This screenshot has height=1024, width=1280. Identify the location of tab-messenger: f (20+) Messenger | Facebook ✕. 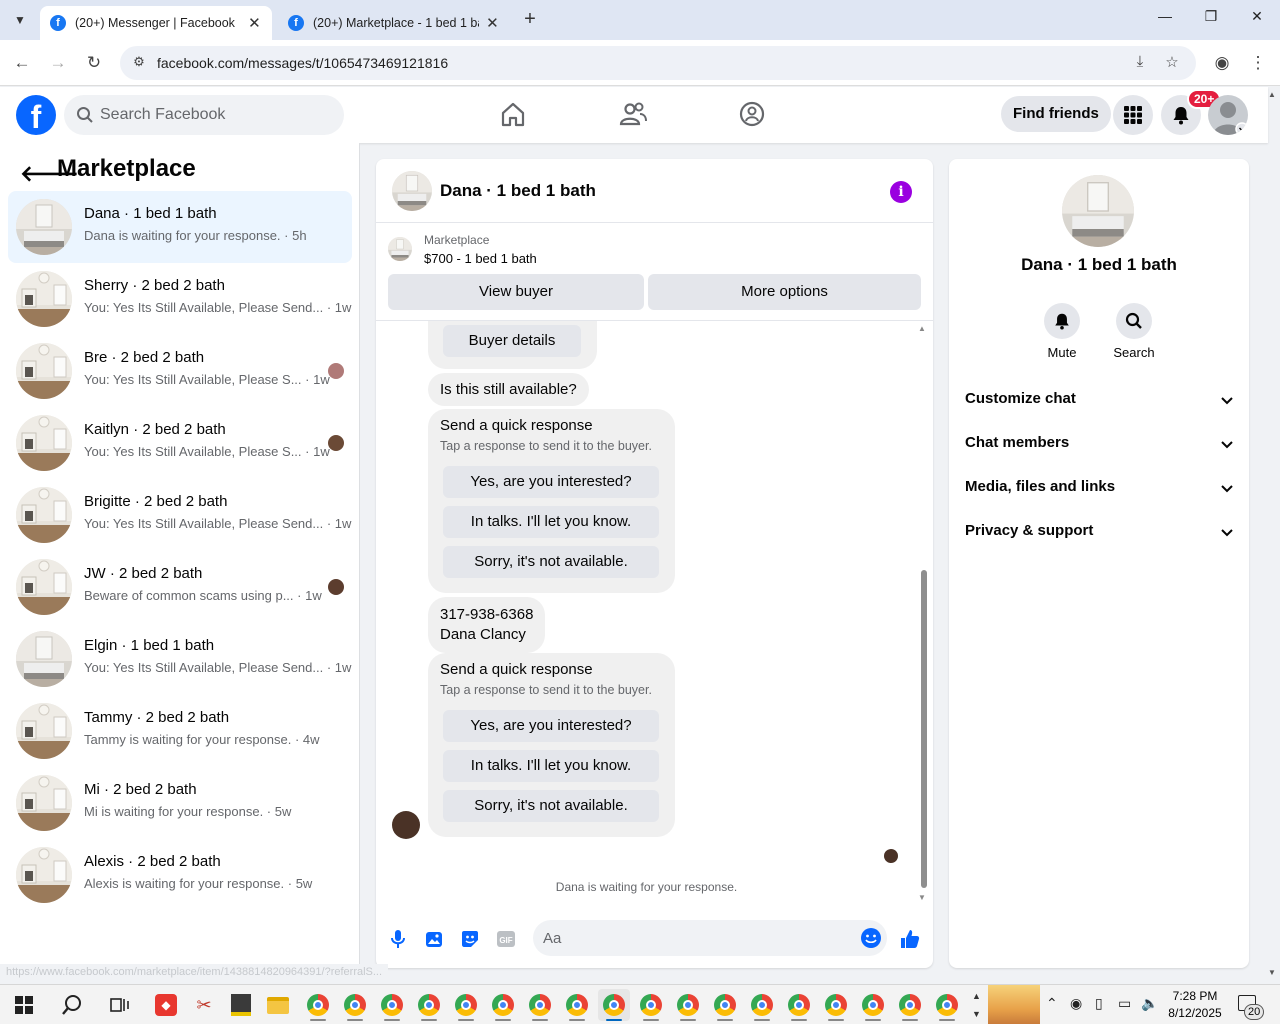
(156, 23).